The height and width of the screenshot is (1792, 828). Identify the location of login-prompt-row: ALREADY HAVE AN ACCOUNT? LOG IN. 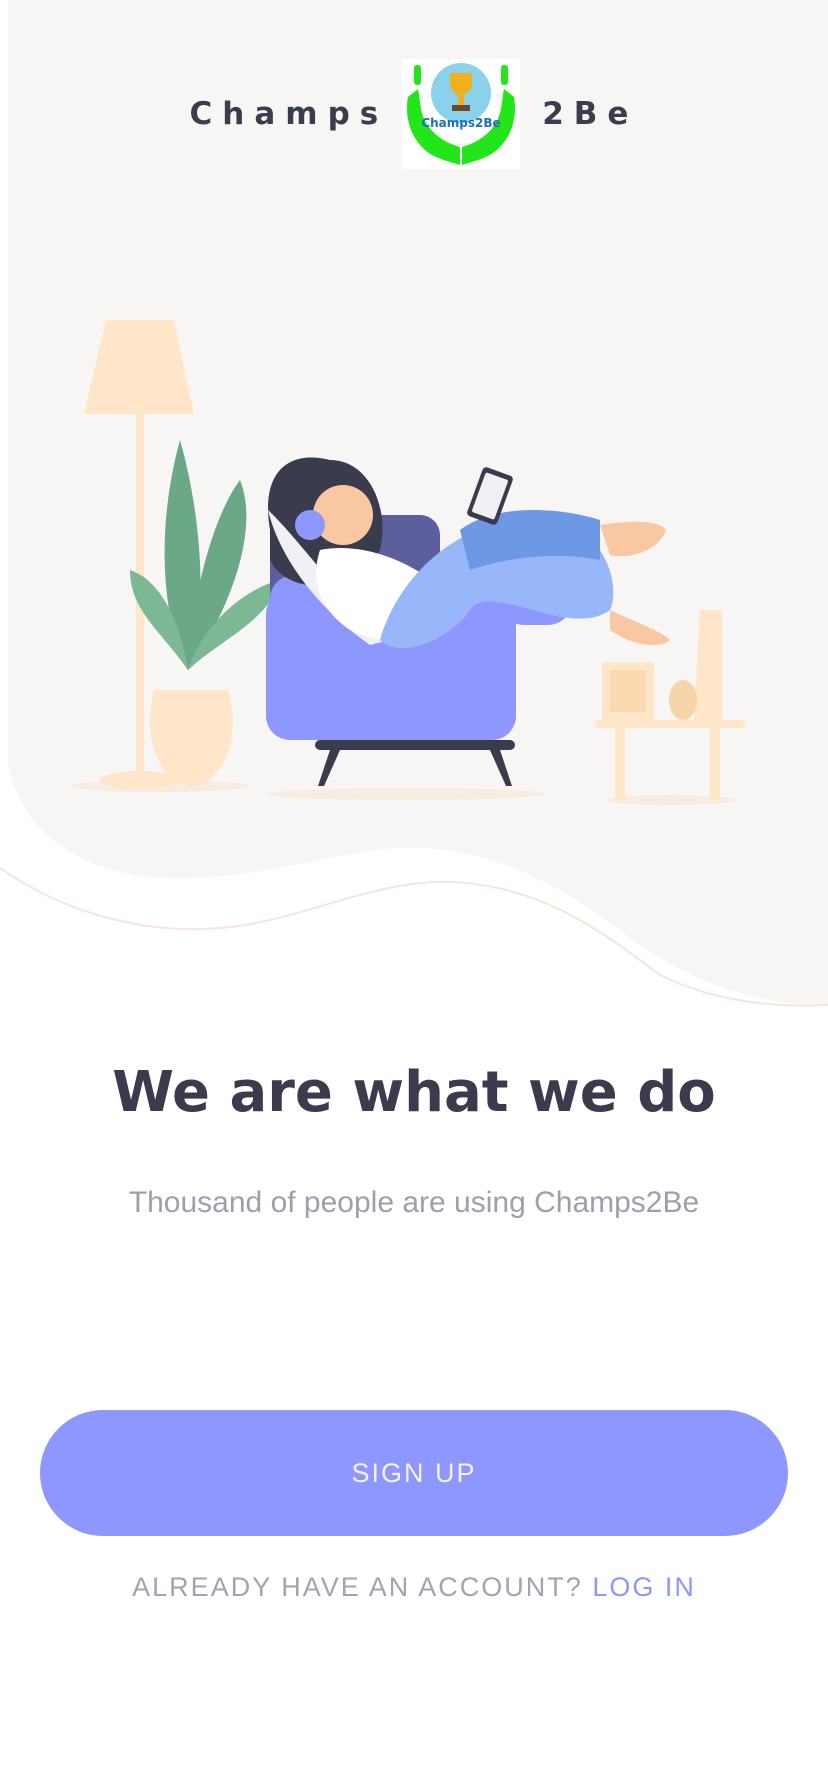
(414, 1587).